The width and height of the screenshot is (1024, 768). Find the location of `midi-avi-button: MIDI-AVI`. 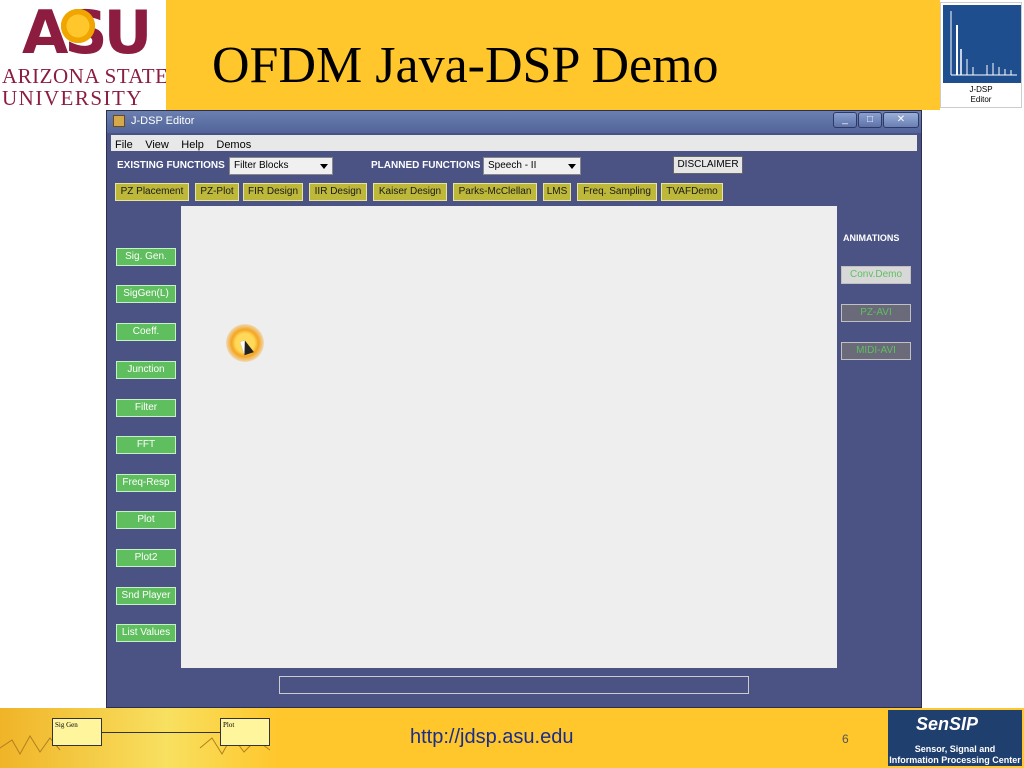

midi-avi-button: MIDI-AVI is located at coordinates (876, 351).